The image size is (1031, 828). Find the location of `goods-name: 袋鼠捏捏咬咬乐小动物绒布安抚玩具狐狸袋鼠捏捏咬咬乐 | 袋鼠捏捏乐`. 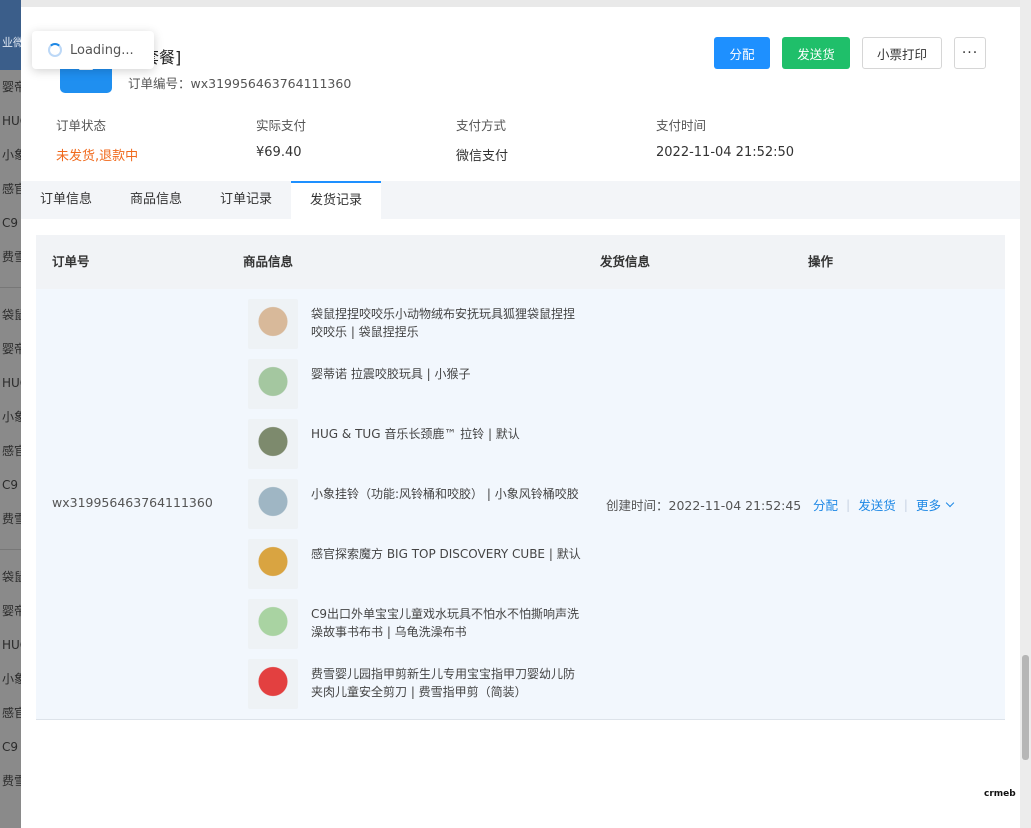

goods-name: 袋鼠捏捏咬咬乐小动物绒布安抚玩具狐狸袋鼠捏捏咬咬乐 | 袋鼠捏捏乐 is located at coordinates (443, 323).